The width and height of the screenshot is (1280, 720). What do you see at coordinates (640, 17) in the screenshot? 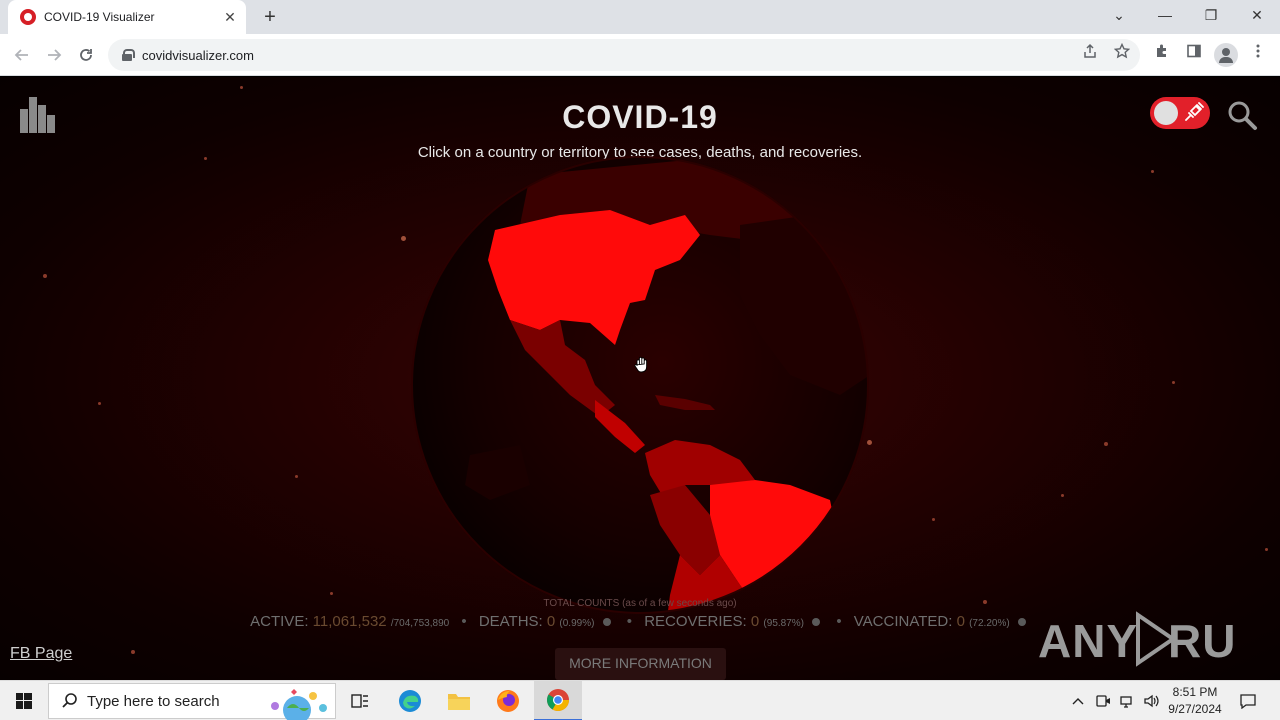
I see `tab-strip: COVID-19 Visualizer ✕ + ⌄ — ❐ ✕` at bounding box center [640, 17].